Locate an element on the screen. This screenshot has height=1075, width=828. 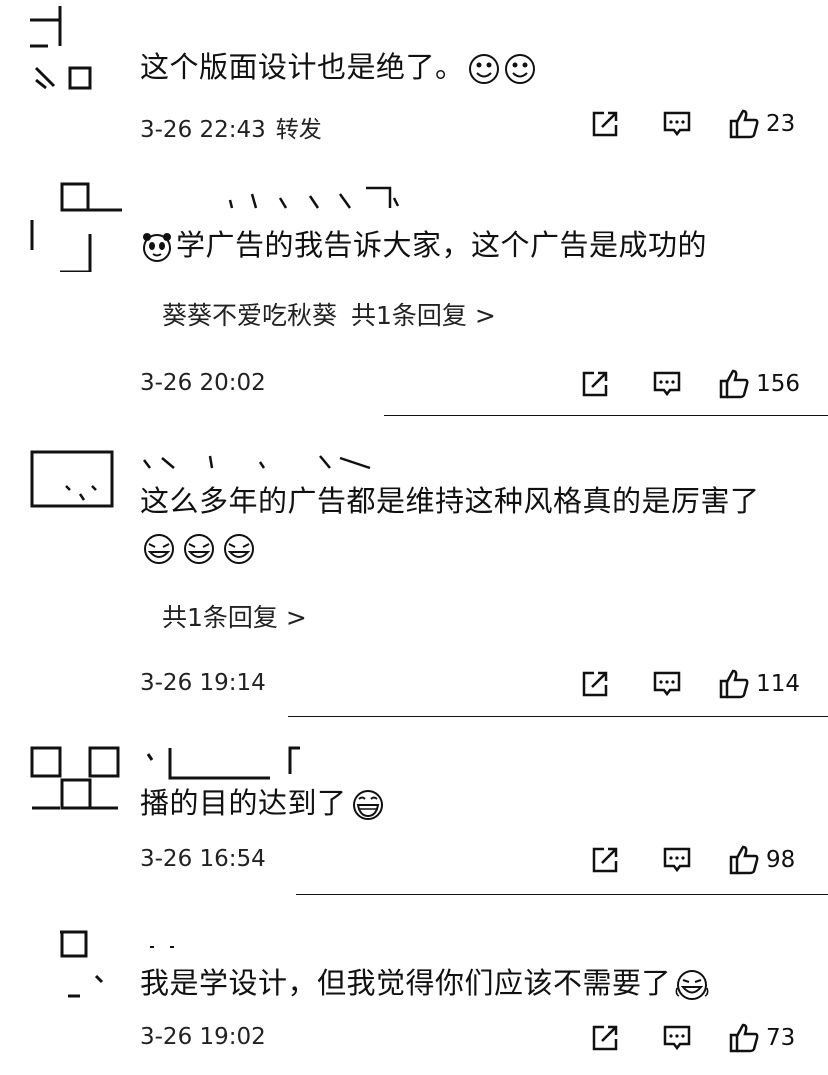
comment-time: 3-26 19:02 is located at coordinates (203, 1037).